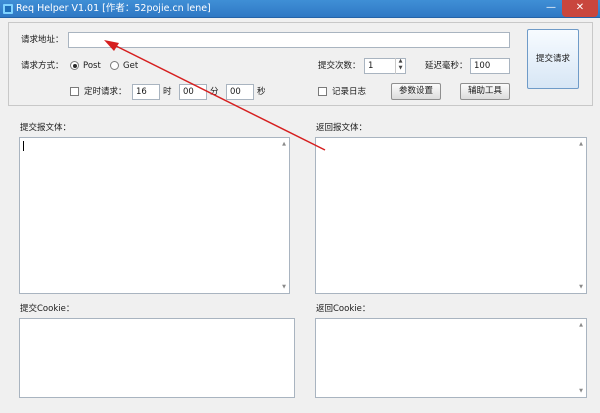 The image size is (600, 413). I want to click on timer-hour-unit: 时, so click(167, 92).